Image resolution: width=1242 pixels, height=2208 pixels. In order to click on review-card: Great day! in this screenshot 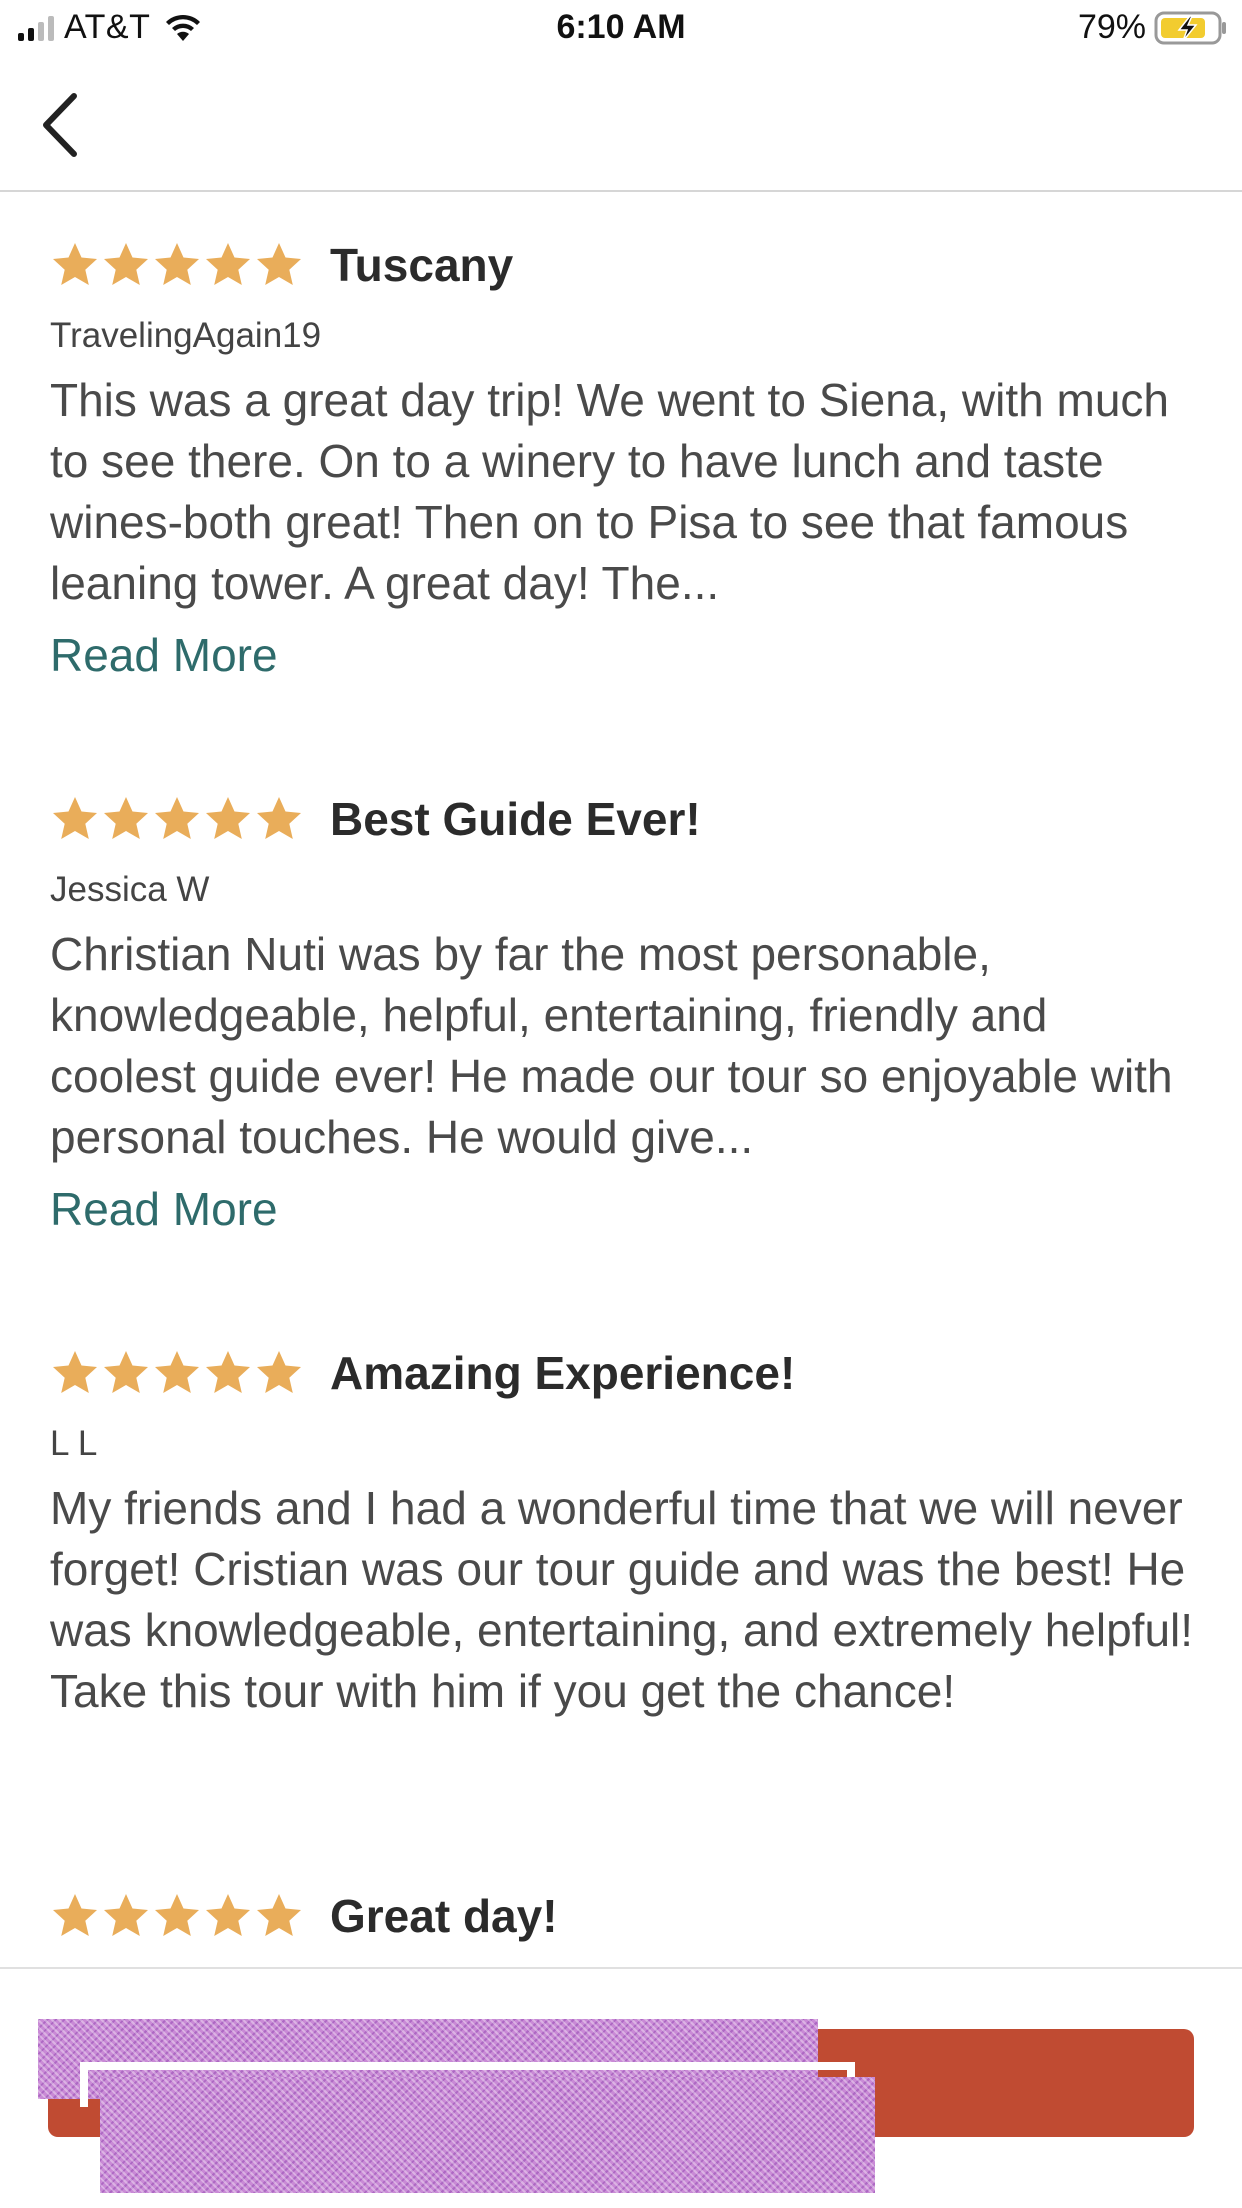, I will do `click(299, 1916)`.